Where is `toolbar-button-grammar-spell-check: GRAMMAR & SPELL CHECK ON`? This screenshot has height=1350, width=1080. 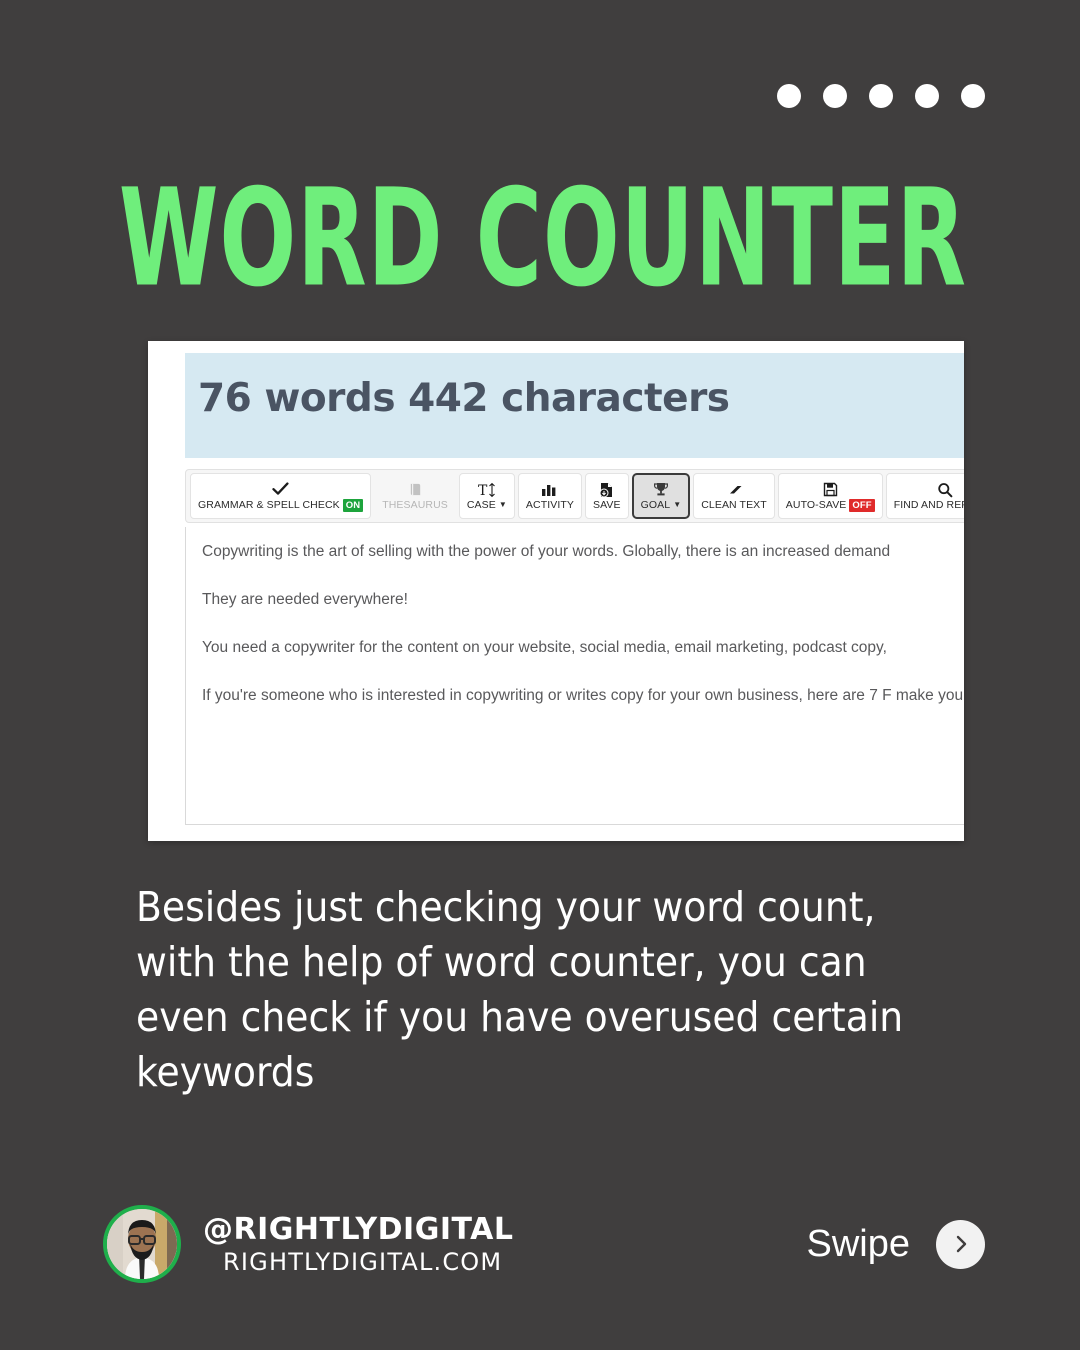
toolbar-button-grammar-spell-check: GRAMMAR & SPELL CHECK ON is located at coordinates (281, 496).